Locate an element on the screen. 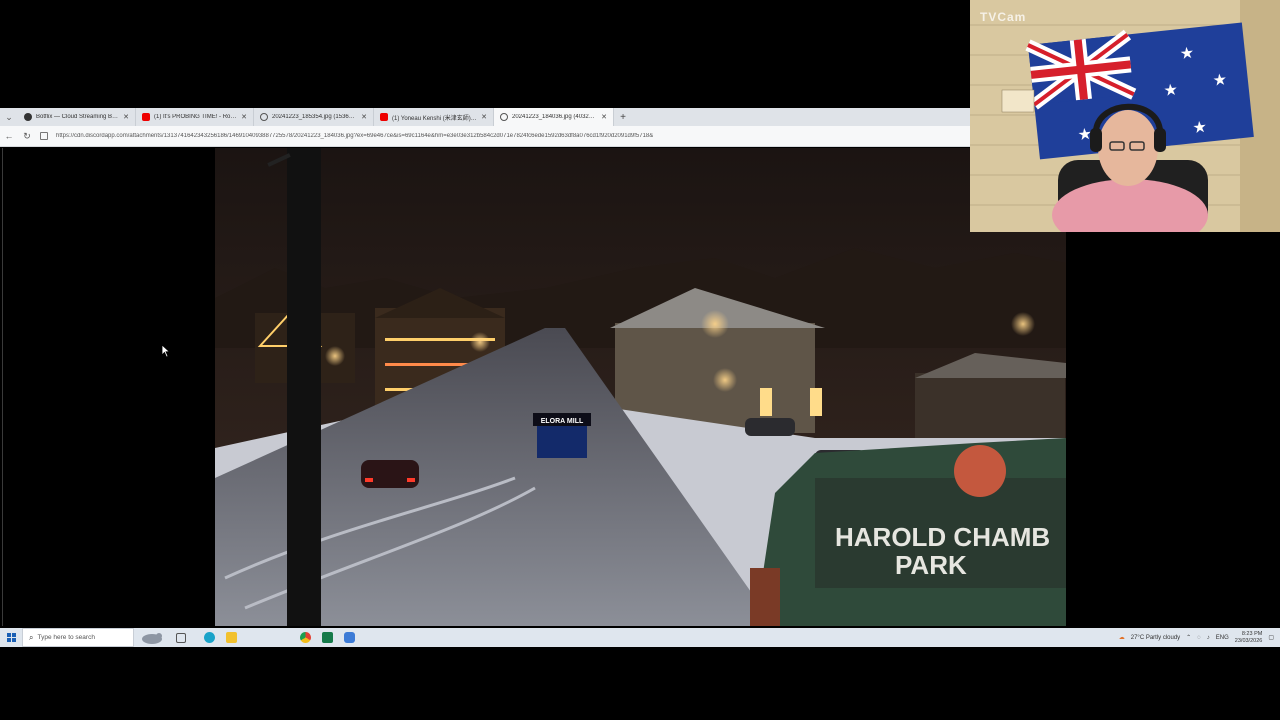 The width and height of the screenshot is (1280, 720). obs-app-icon is located at coordinates (349, 637).